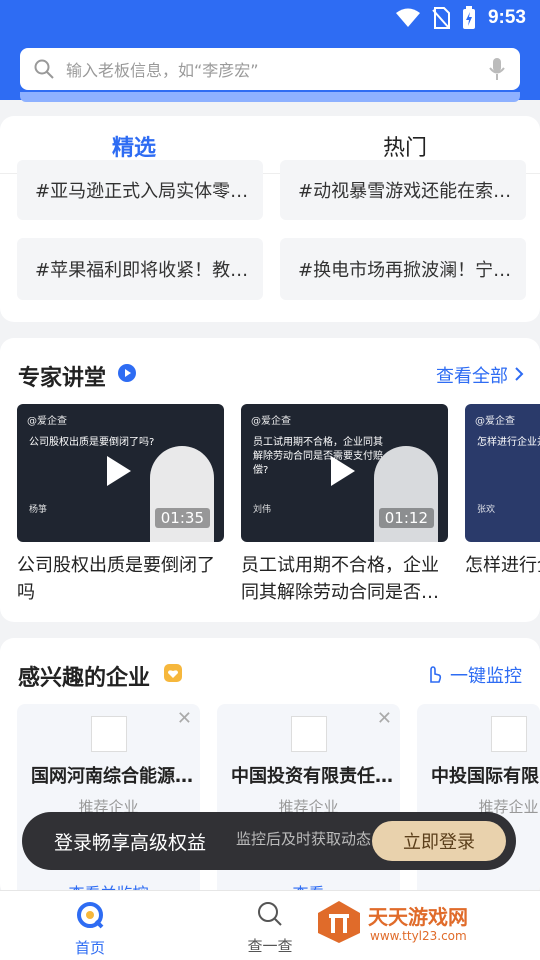 Image resolution: width=540 pixels, height=960 pixels. I want to click on wifi-icon, so click(407, 17).